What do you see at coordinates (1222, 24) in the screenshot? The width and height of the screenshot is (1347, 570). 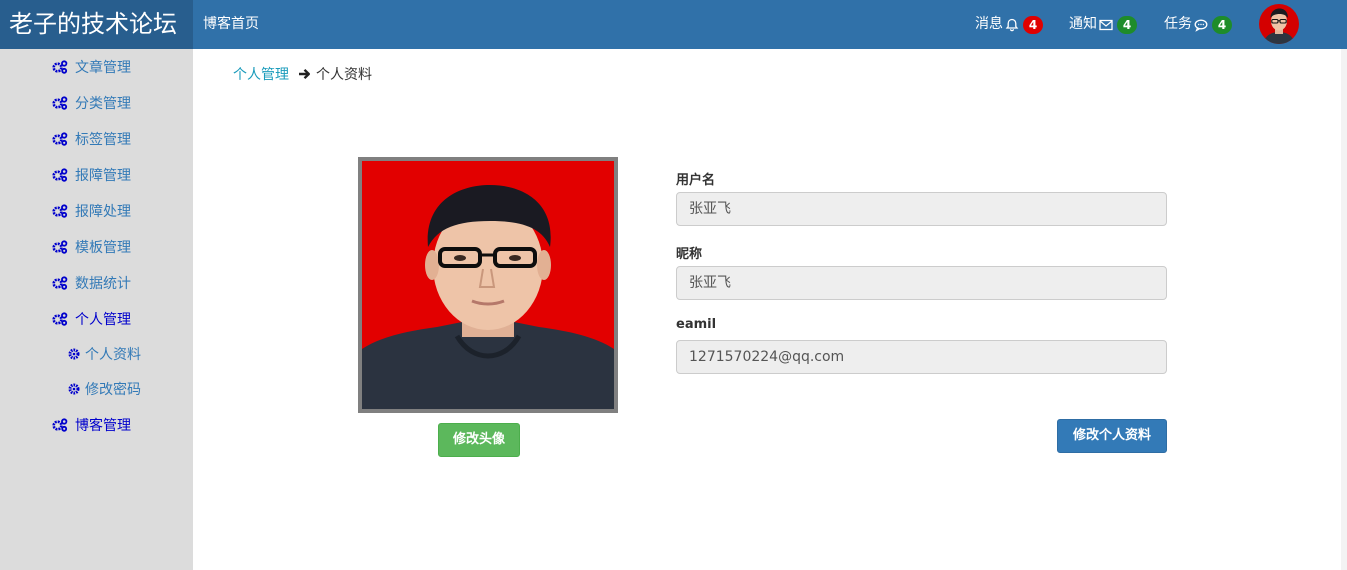 I see `tasks-badge: 4` at bounding box center [1222, 24].